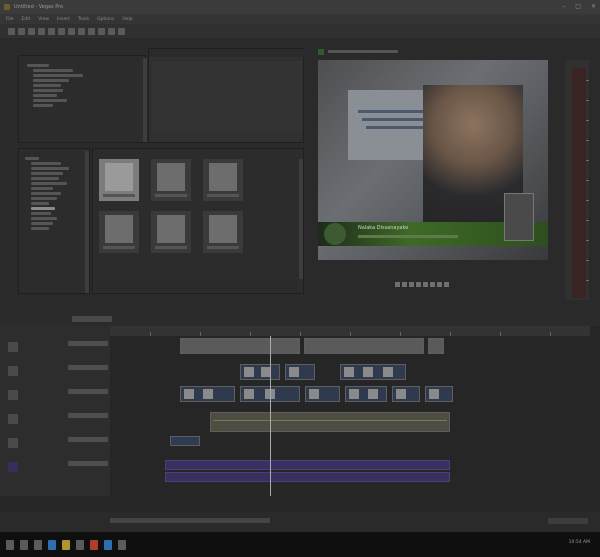 The image size is (600, 557). What do you see at coordinates (41, 31) in the screenshot?
I see `render-icon` at bounding box center [41, 31].